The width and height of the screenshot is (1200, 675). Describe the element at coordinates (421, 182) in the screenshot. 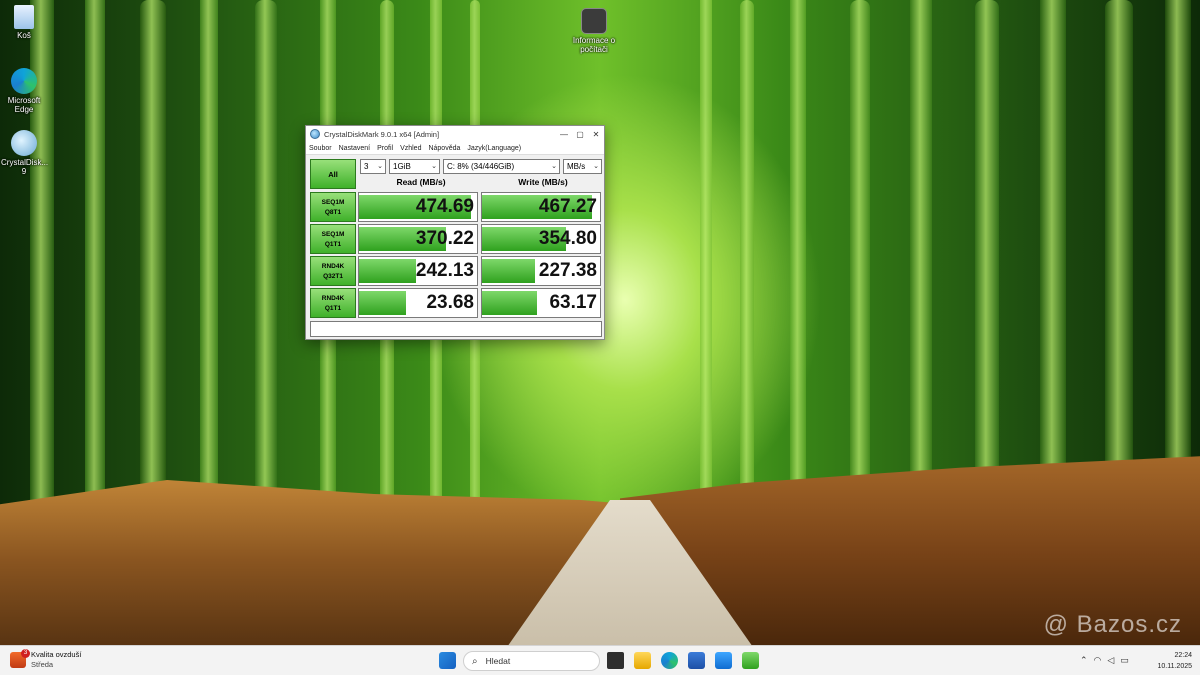

I see `read-header: Read (MB/s)` at that location.